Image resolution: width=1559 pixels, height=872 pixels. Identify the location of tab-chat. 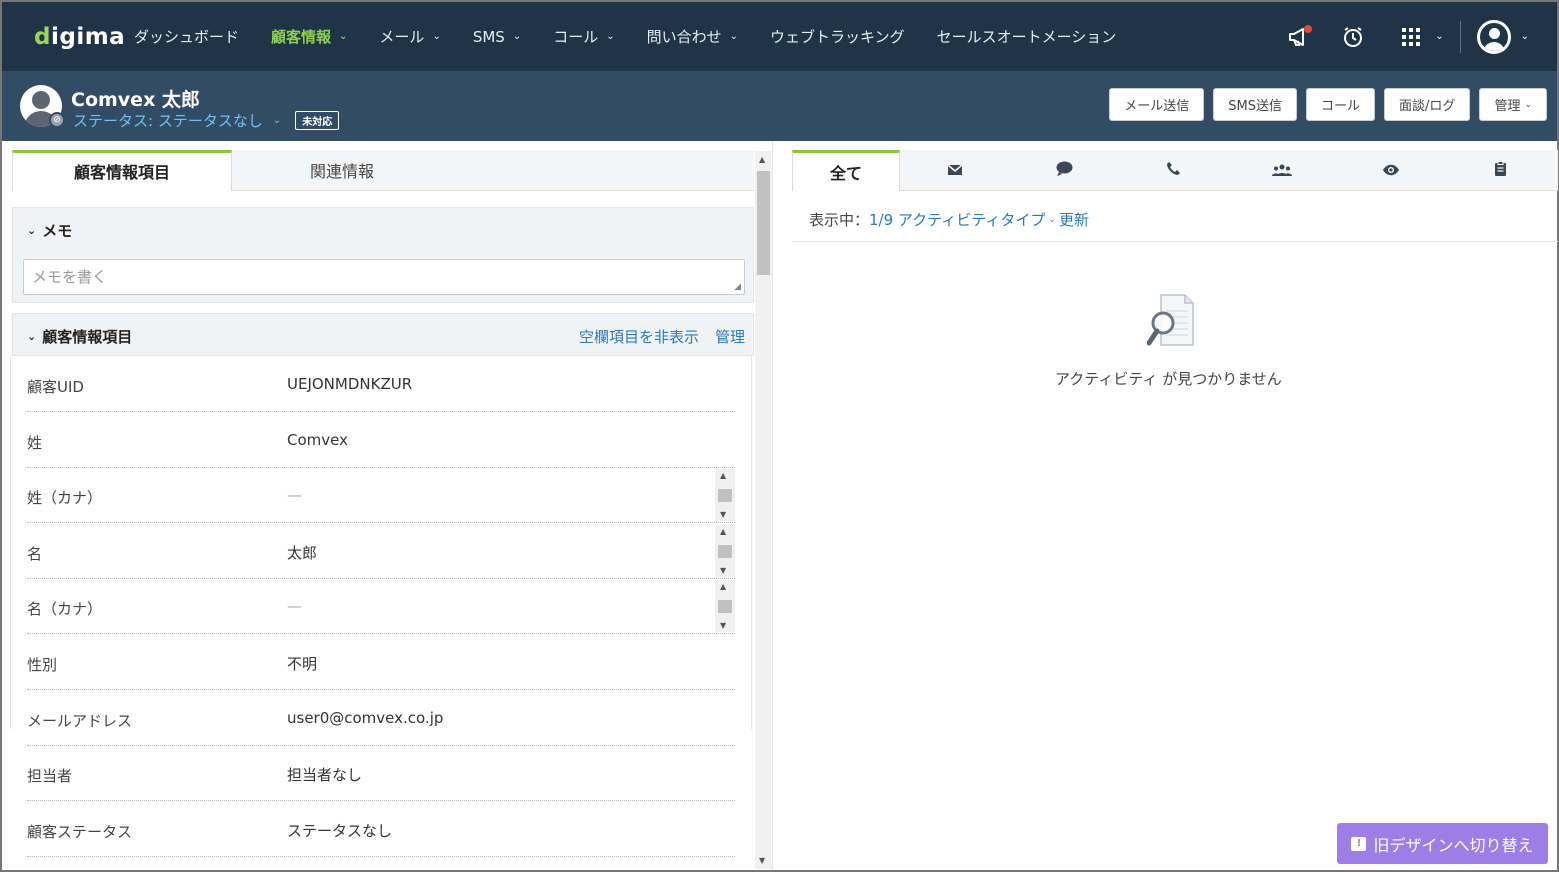
(1064, 170).